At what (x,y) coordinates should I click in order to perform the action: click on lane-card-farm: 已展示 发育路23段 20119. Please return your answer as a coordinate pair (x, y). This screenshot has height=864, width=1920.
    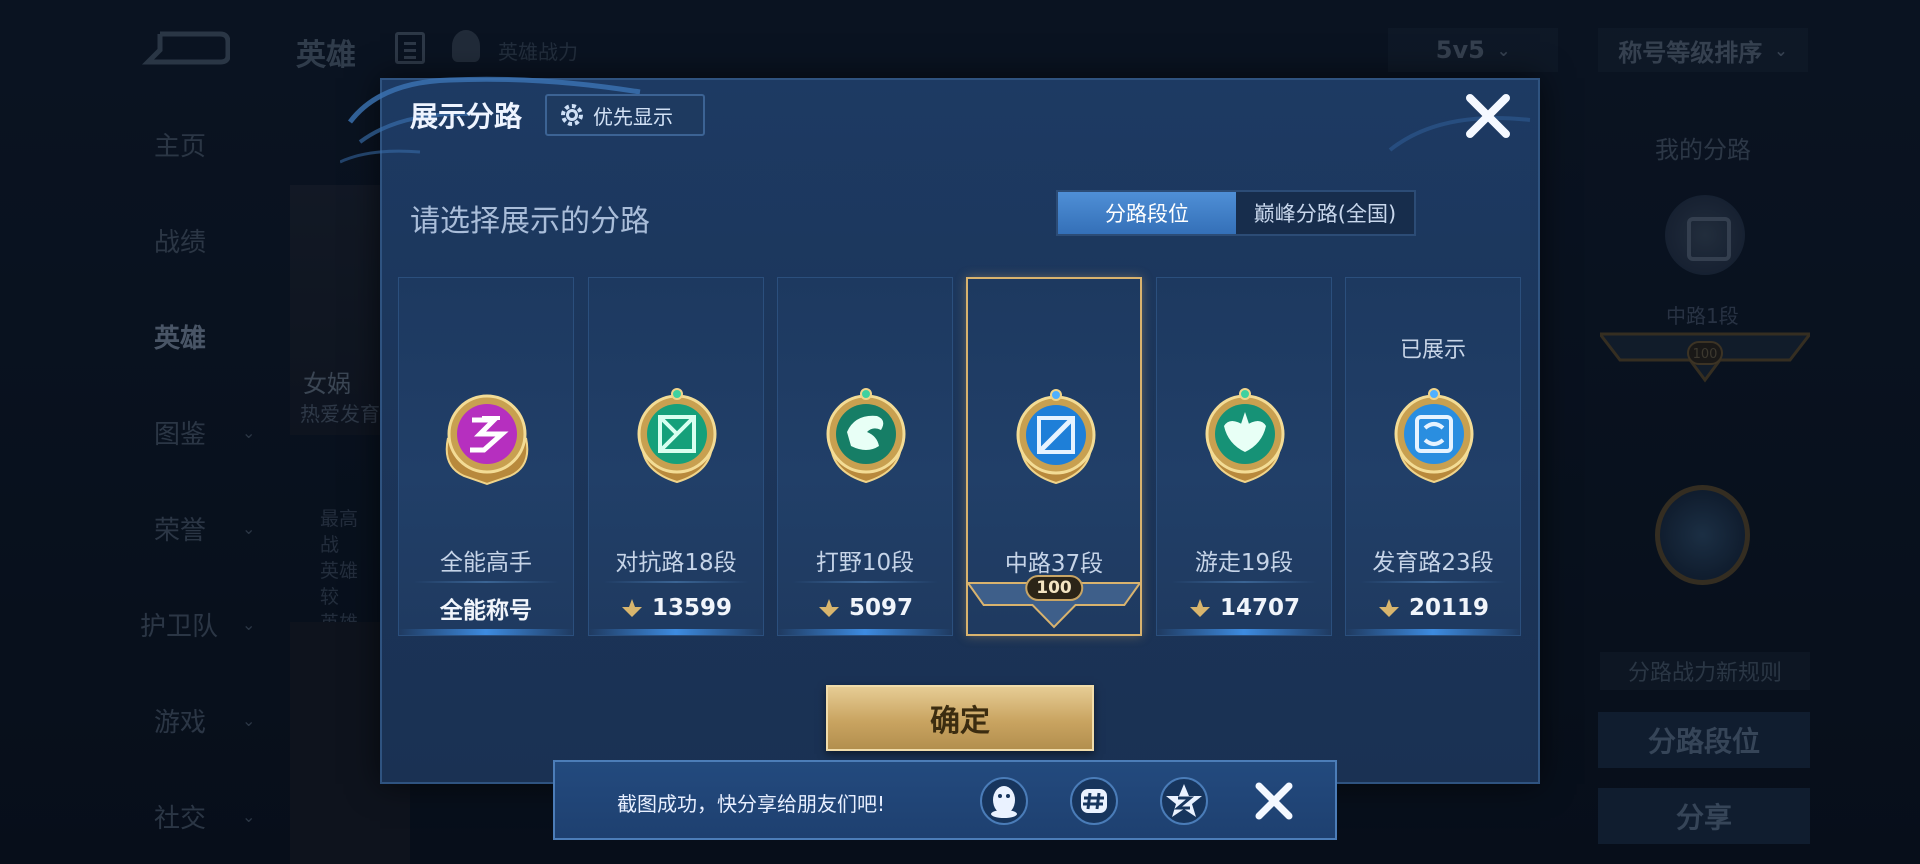
    Looking at the image, I should click on (1433, 456).